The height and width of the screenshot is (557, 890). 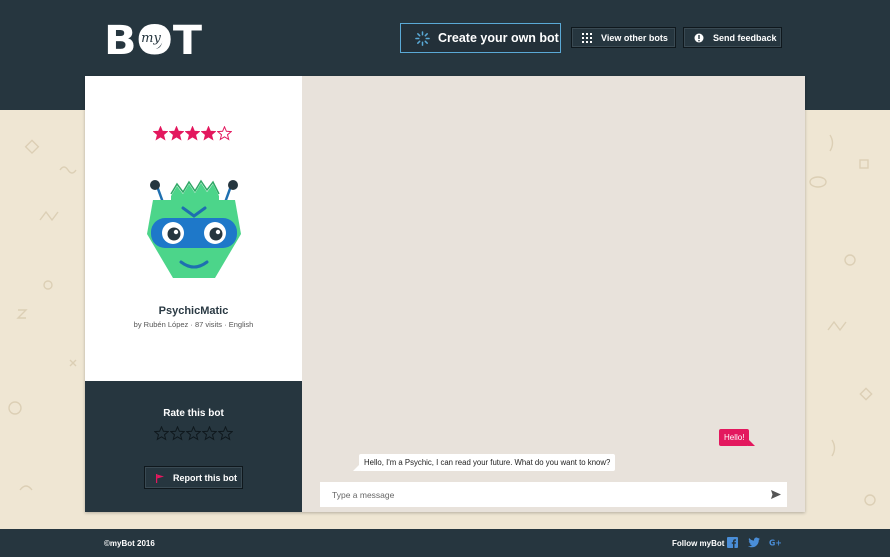 What do you see at coordinates (754, 542) in the screenshot?
I see `twitter-icon` at bounding box center [754, 542].